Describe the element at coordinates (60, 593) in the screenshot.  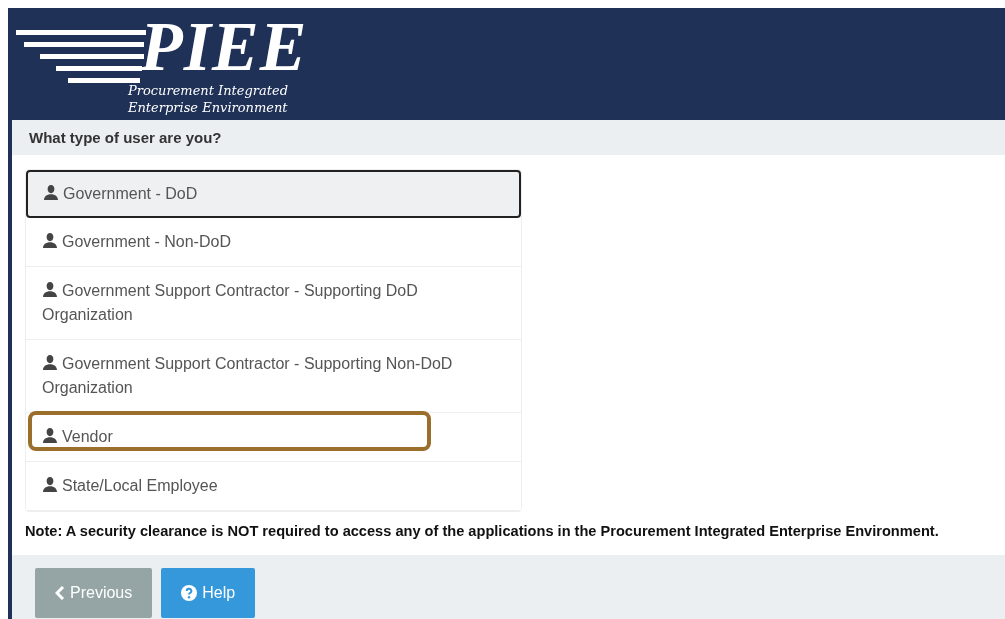
I see `chevron-left-icon` at that location.